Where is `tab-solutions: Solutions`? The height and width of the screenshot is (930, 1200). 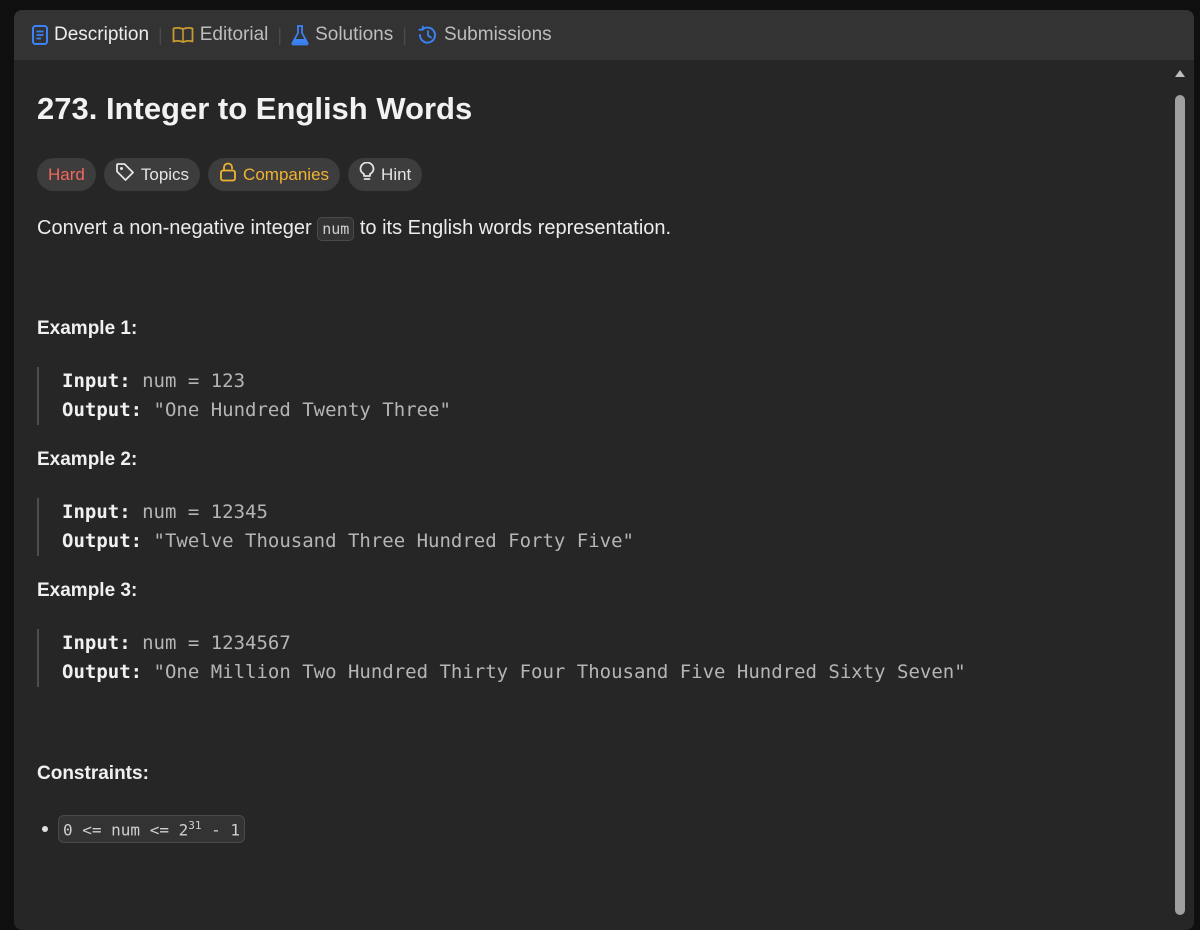 tab-solutions: Solutions is located at coordinates (342, 35).